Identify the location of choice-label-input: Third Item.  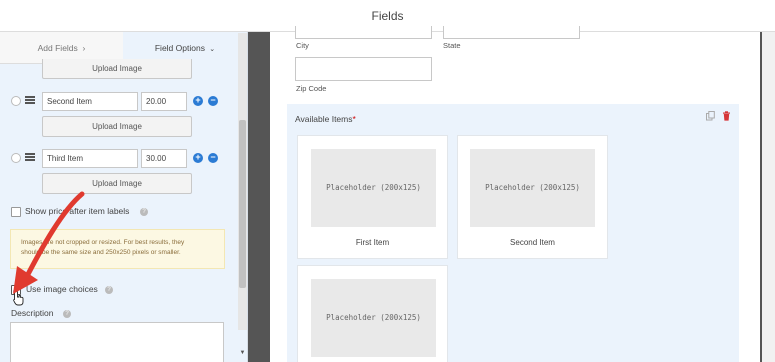
(90, 158).